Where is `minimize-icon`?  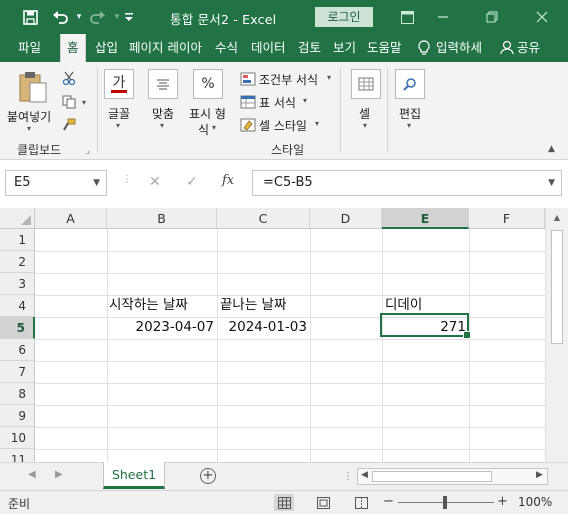
minimize-icon is located at coordinates (443, 17).